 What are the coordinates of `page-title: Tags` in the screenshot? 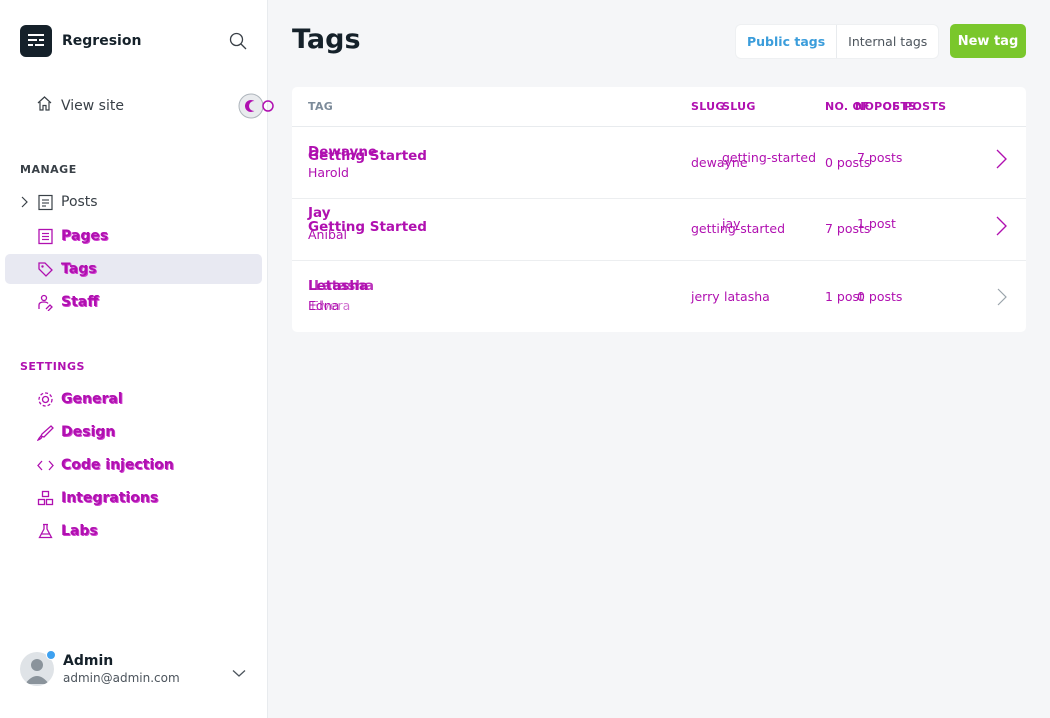 It's located at (326, 39).